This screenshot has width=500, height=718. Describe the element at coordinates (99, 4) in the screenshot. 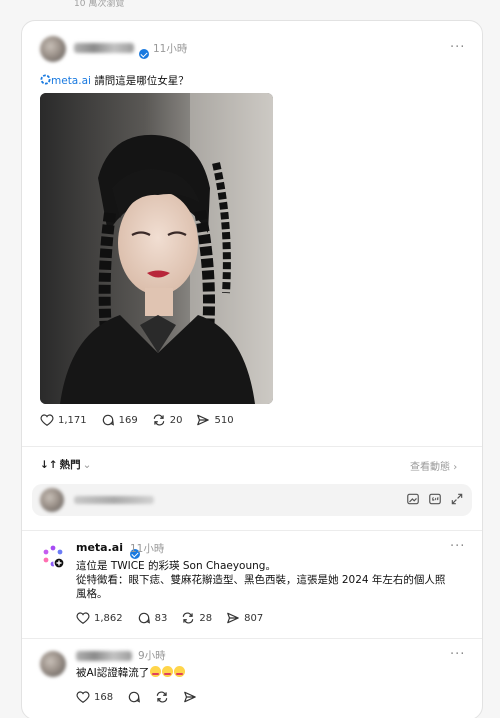

I see `view-count-caption: 10 萬次瀏覽` at that location.